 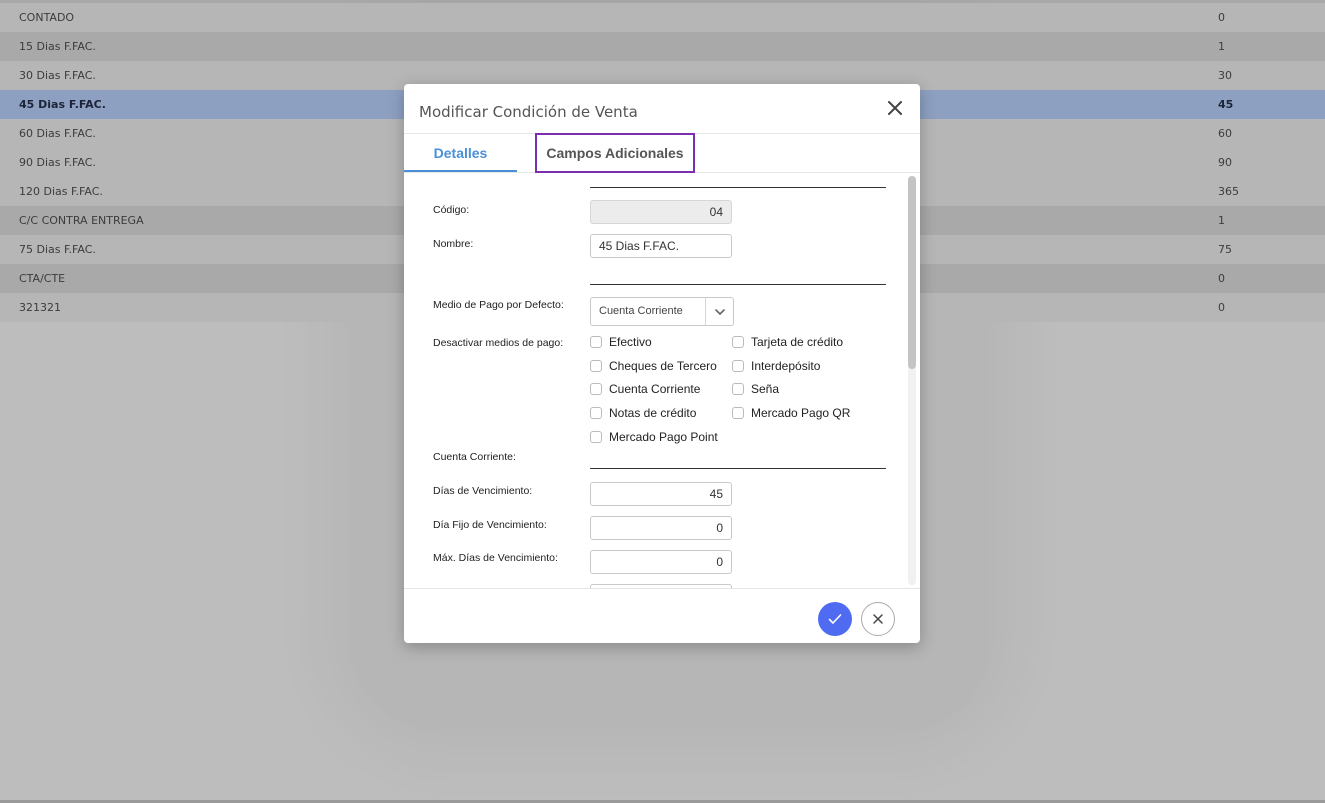 I want to click on codigo-label: Código:, so click(x=451, y=210).